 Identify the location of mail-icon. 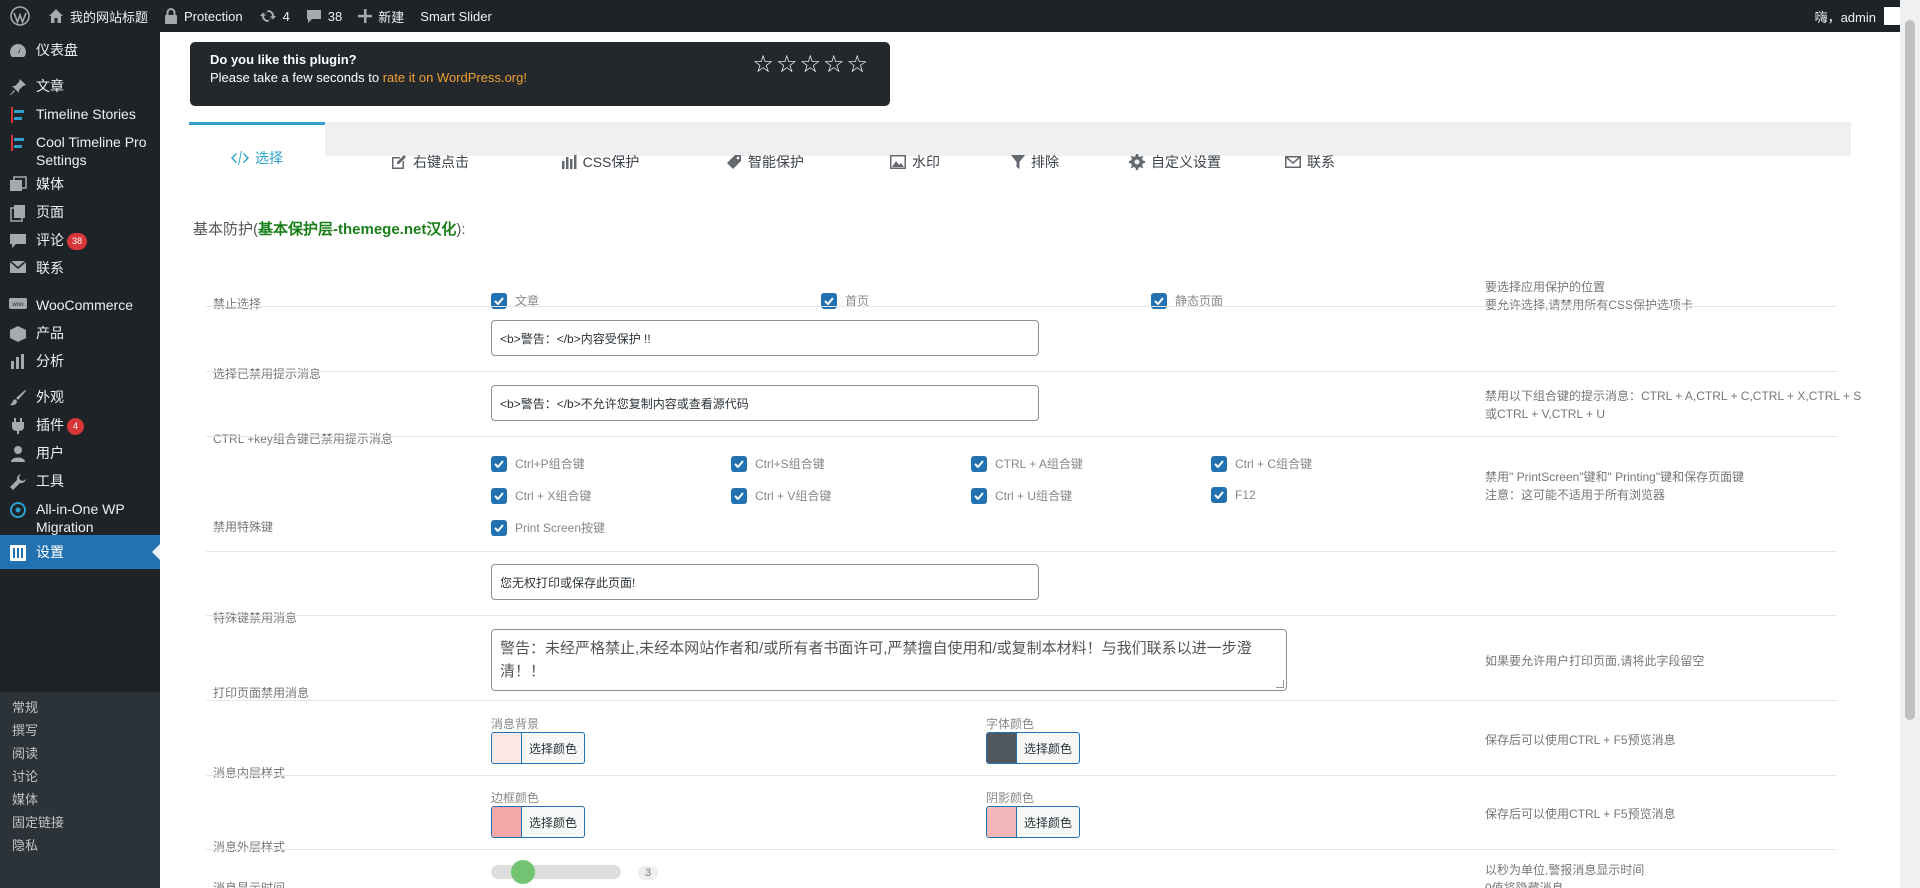
(18, 266).